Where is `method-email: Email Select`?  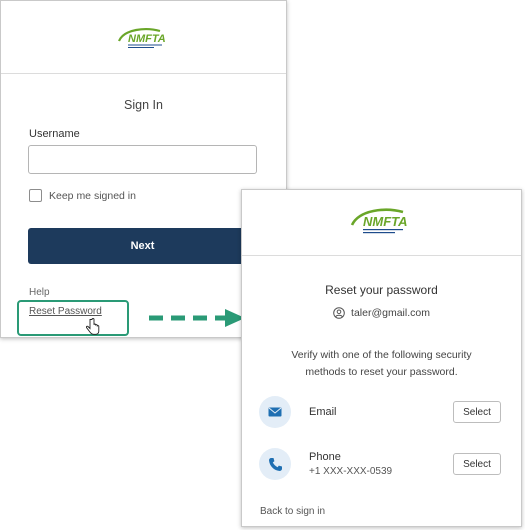 method-email: Email Select is located at coordinates (380, 412).